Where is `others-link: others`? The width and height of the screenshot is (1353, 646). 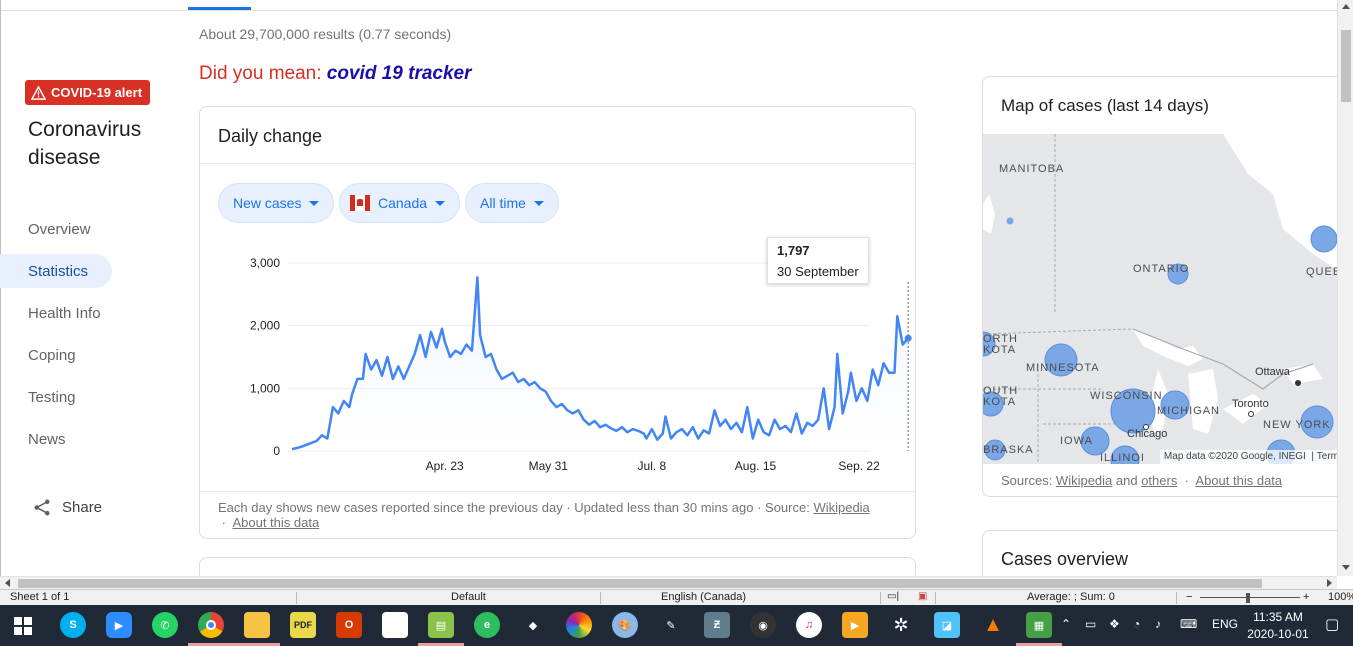
others-link: others is located at coordinates (1159, 480).